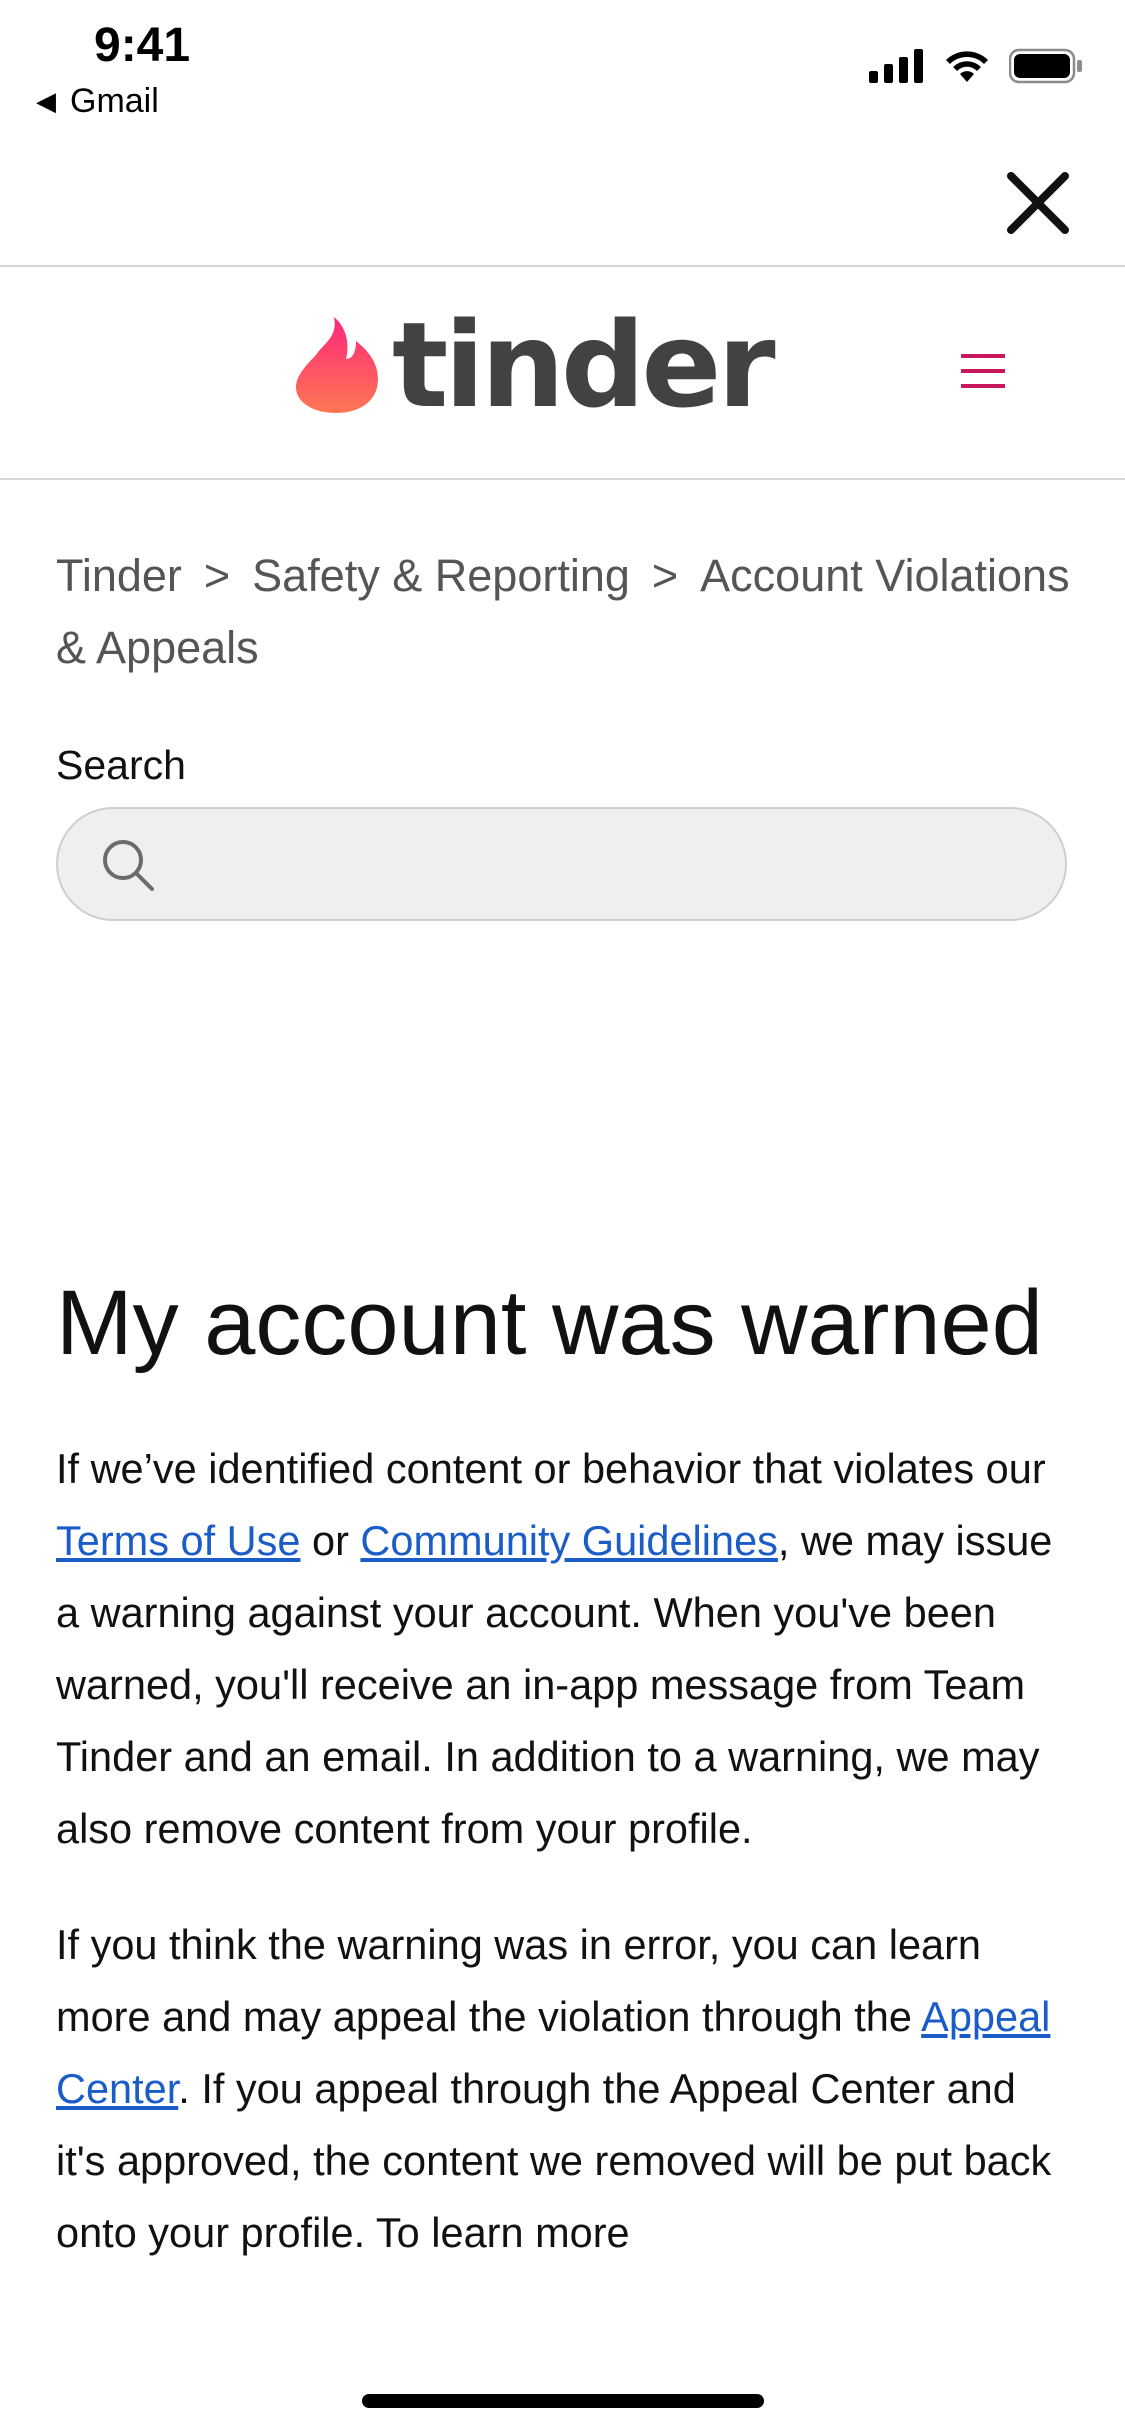 This screenshot has width=1125, height=2436. I want to click on site-header: tinder, so click(562, 373).